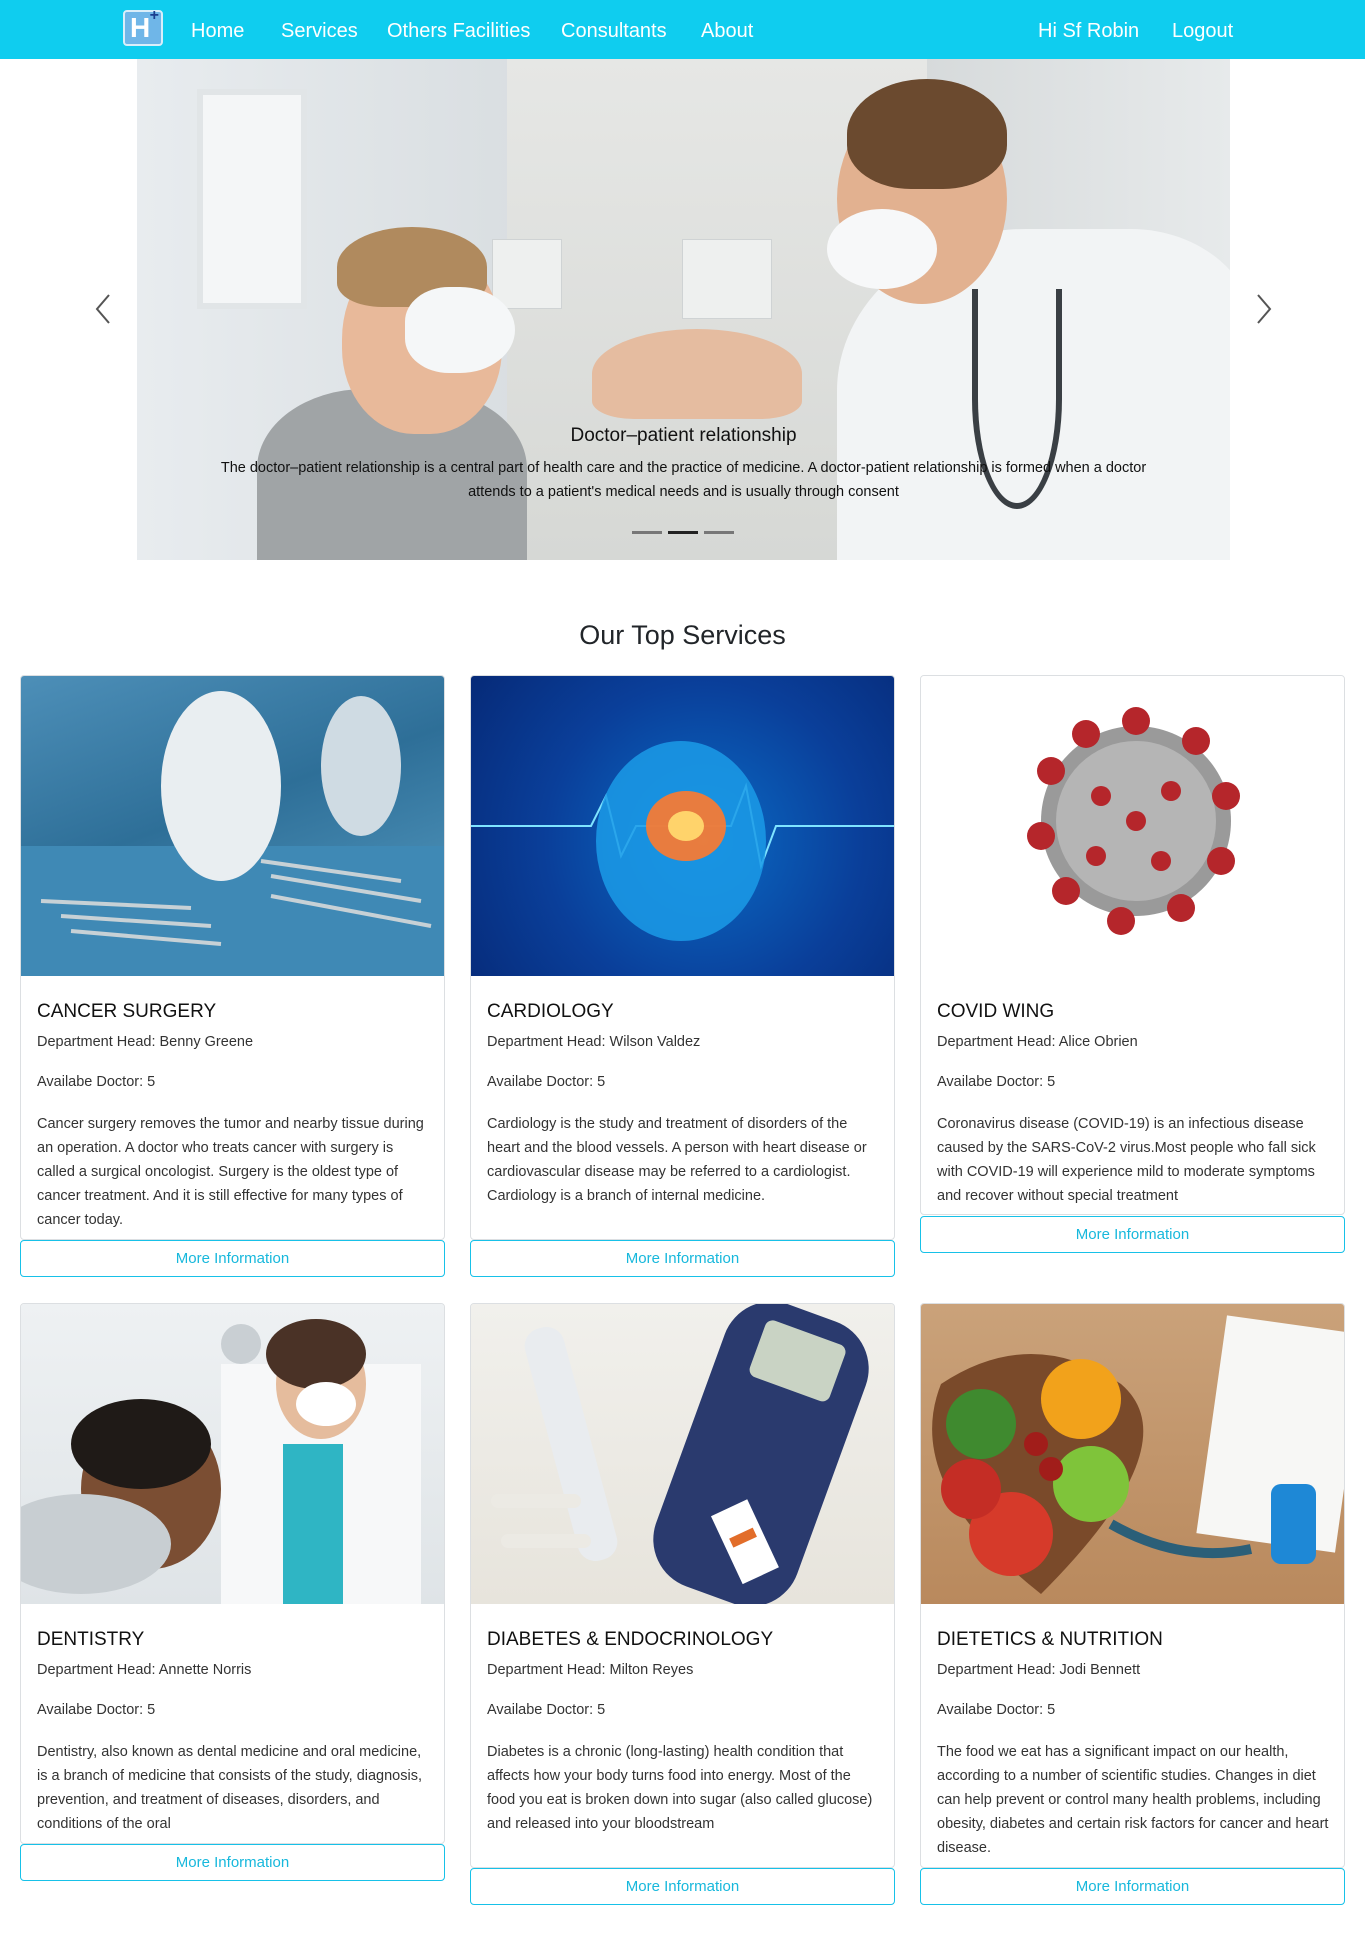 The width and height of the screenshot is (1365, 1945). What do you see at coordinates (1264, 312) in the screenshot?
I see `chevron-right-icon` at bounding box center [1264, 312].